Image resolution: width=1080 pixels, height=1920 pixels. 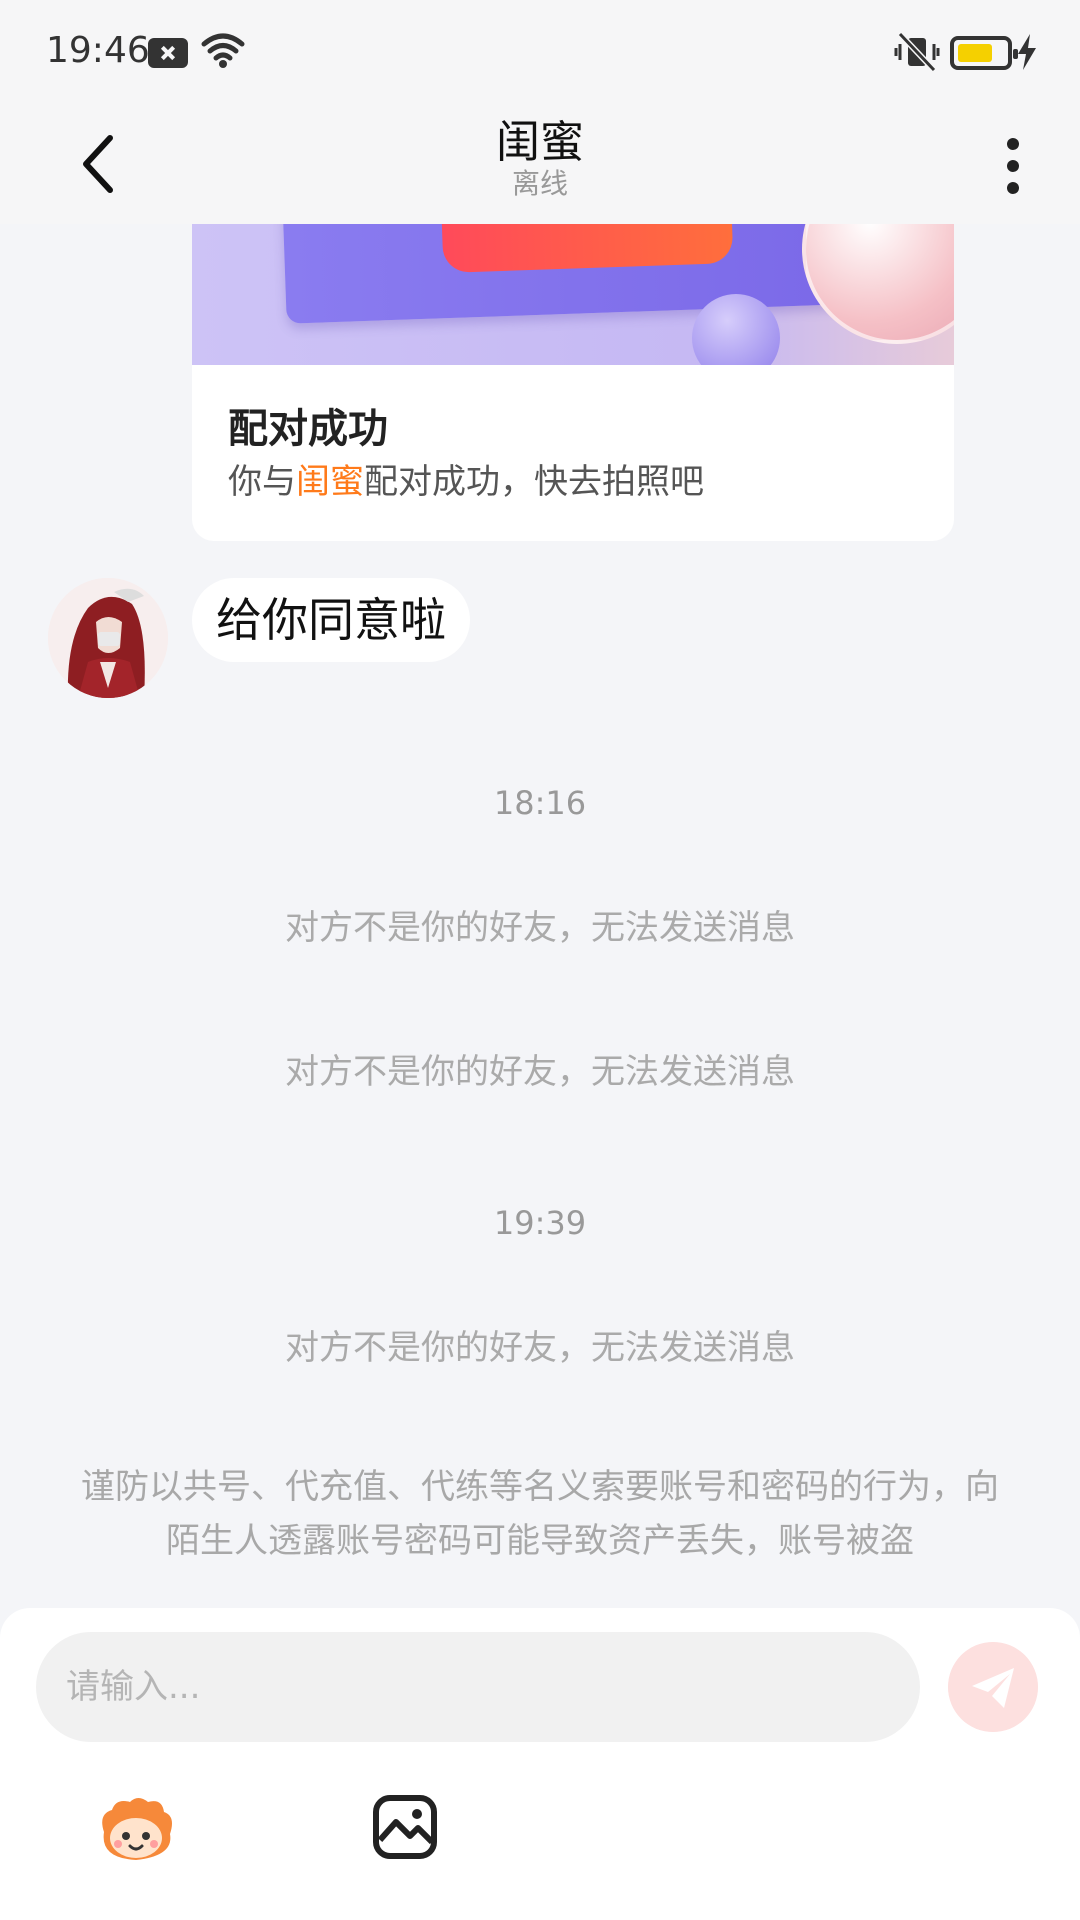 I want to click on pair-card-title: 配对成功, so click(x=308, y=429).